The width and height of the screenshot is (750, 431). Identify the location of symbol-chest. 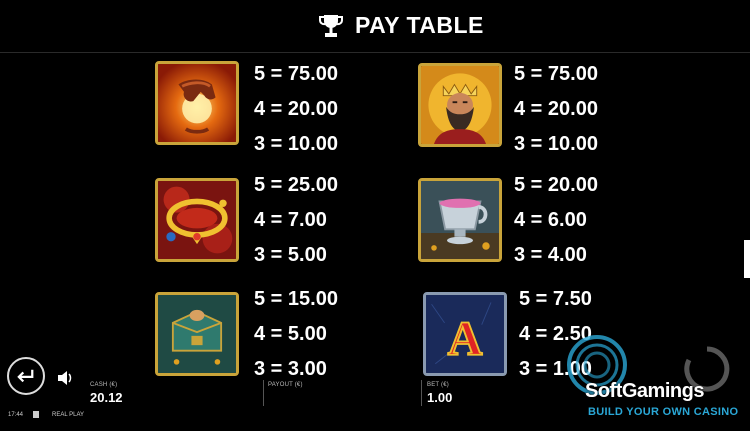
(197, 334).